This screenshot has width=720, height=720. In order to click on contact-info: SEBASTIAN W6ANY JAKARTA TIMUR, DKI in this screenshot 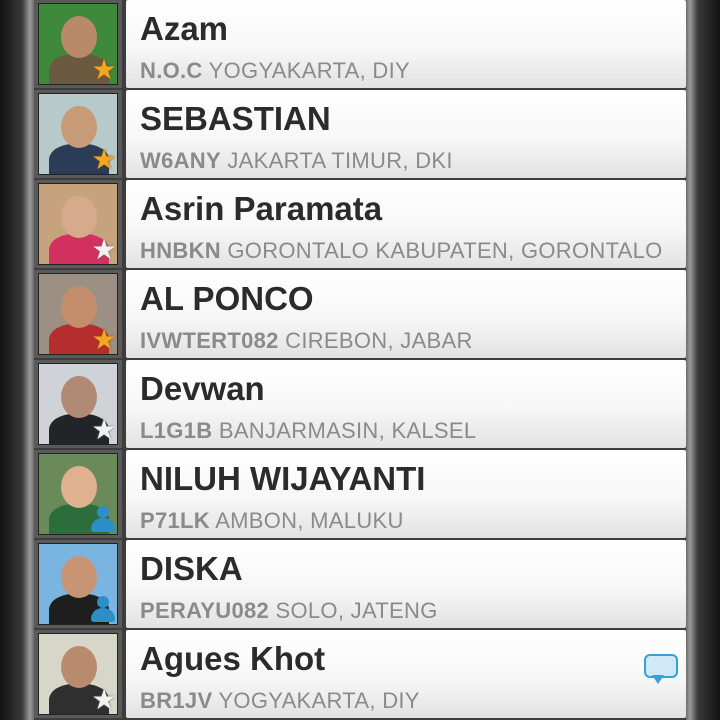, I will do `click(406, 134)`.